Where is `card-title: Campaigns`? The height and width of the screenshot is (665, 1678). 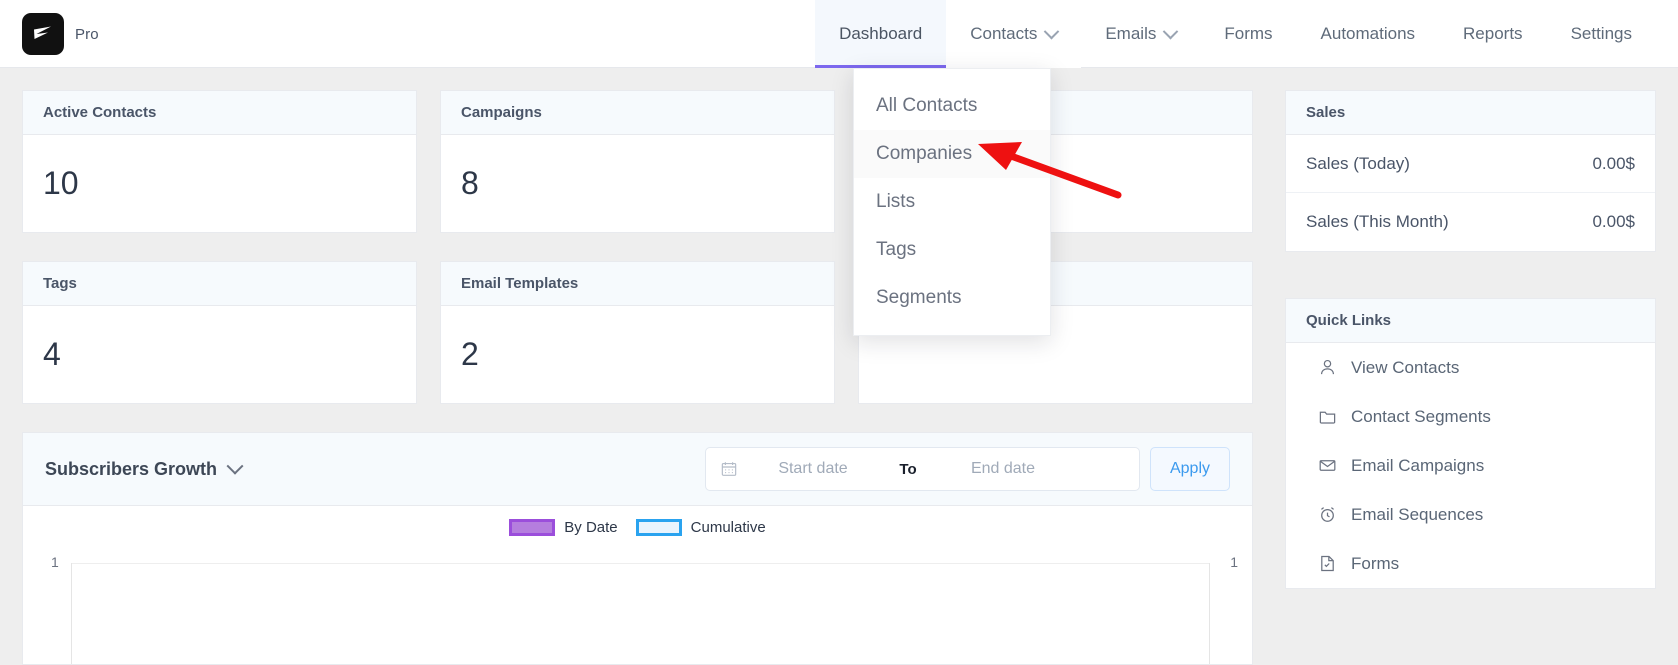
card-title: Campaigns is located at coordinates (637, 113).